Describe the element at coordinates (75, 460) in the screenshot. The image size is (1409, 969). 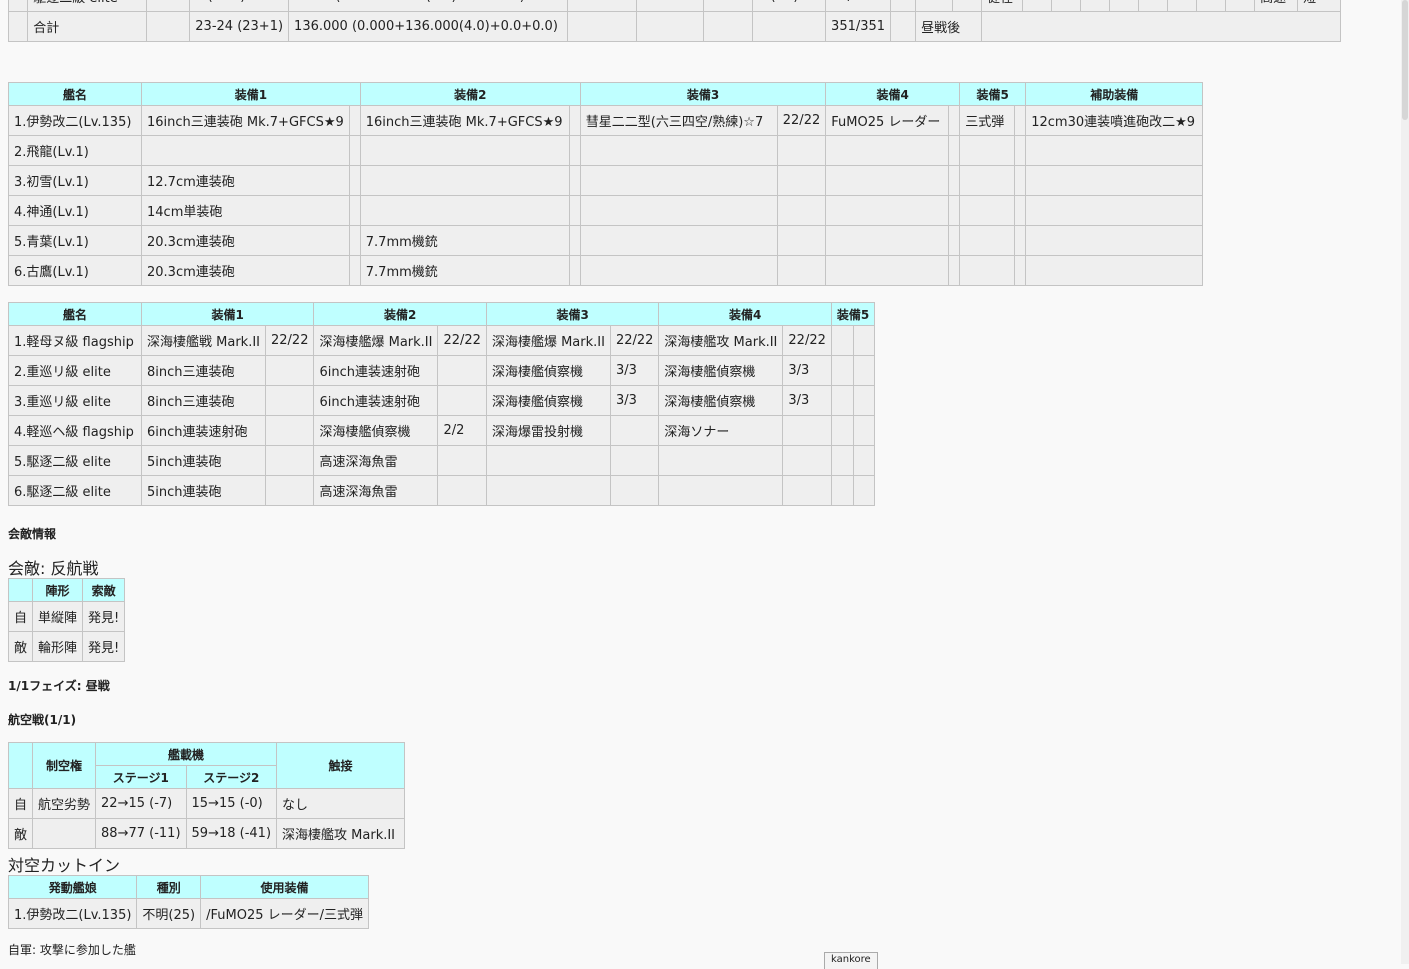
I see `enemy-cell: 5.駆逐二級 elite` at that location.